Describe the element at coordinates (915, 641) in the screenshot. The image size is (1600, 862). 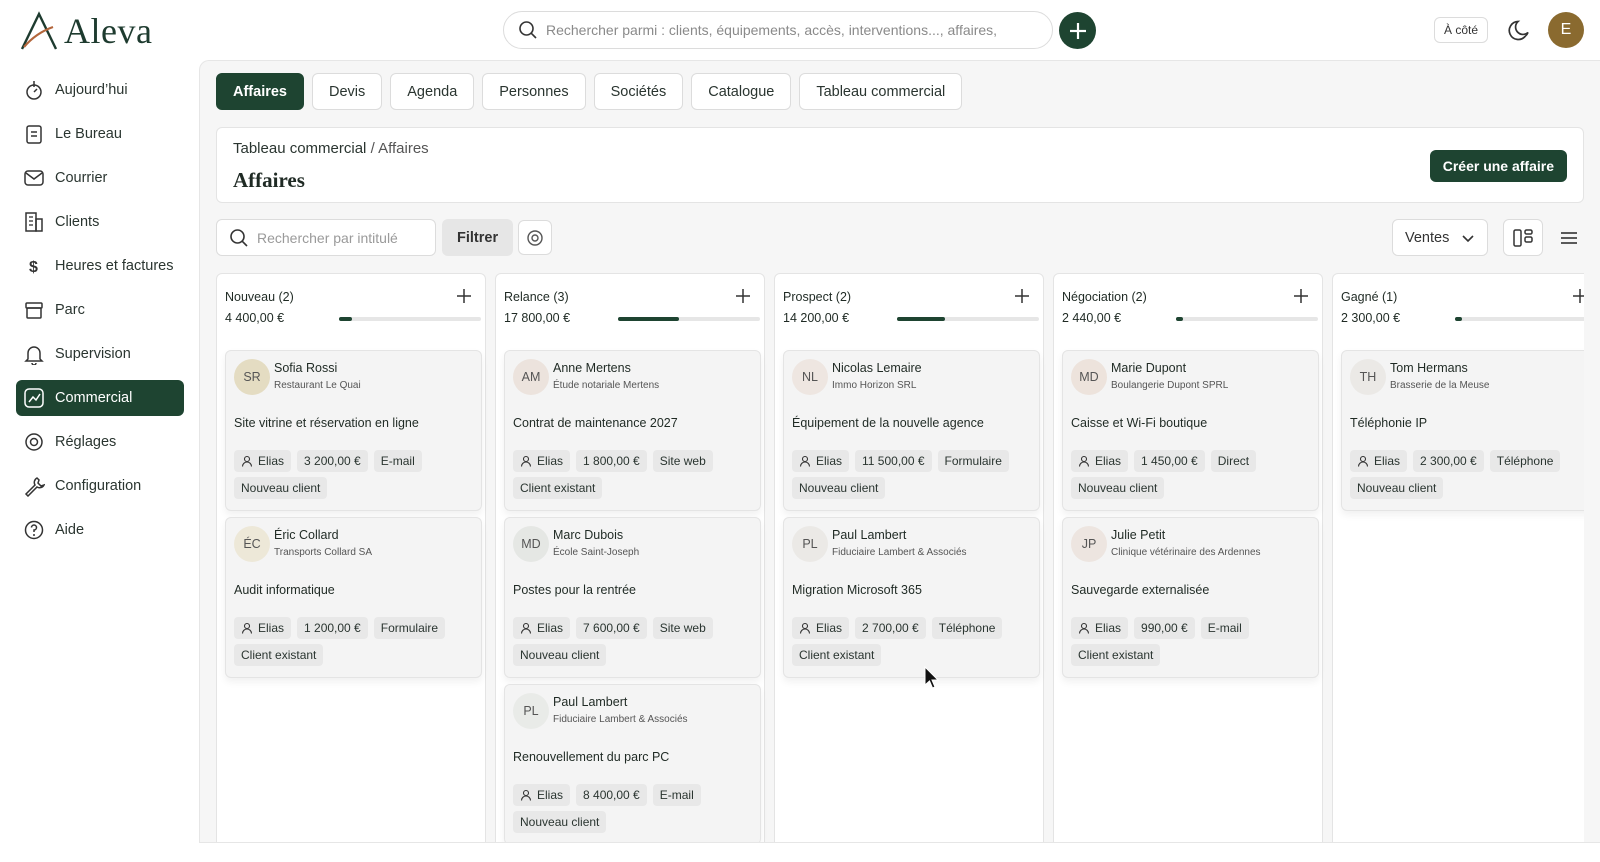
I see `deal-tags: Elias 2 700,00 € Téléphone Client existant` at that location.